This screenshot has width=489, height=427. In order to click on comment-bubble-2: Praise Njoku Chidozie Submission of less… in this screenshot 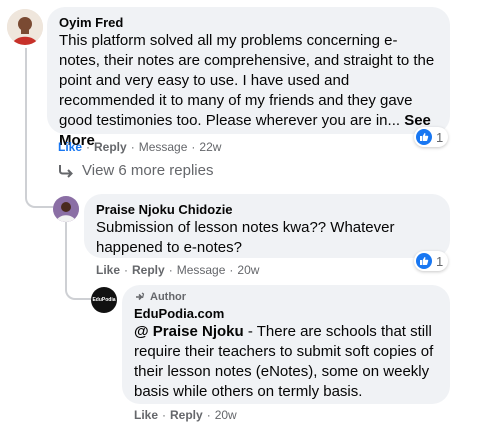, I will do `click(267, 226)`.